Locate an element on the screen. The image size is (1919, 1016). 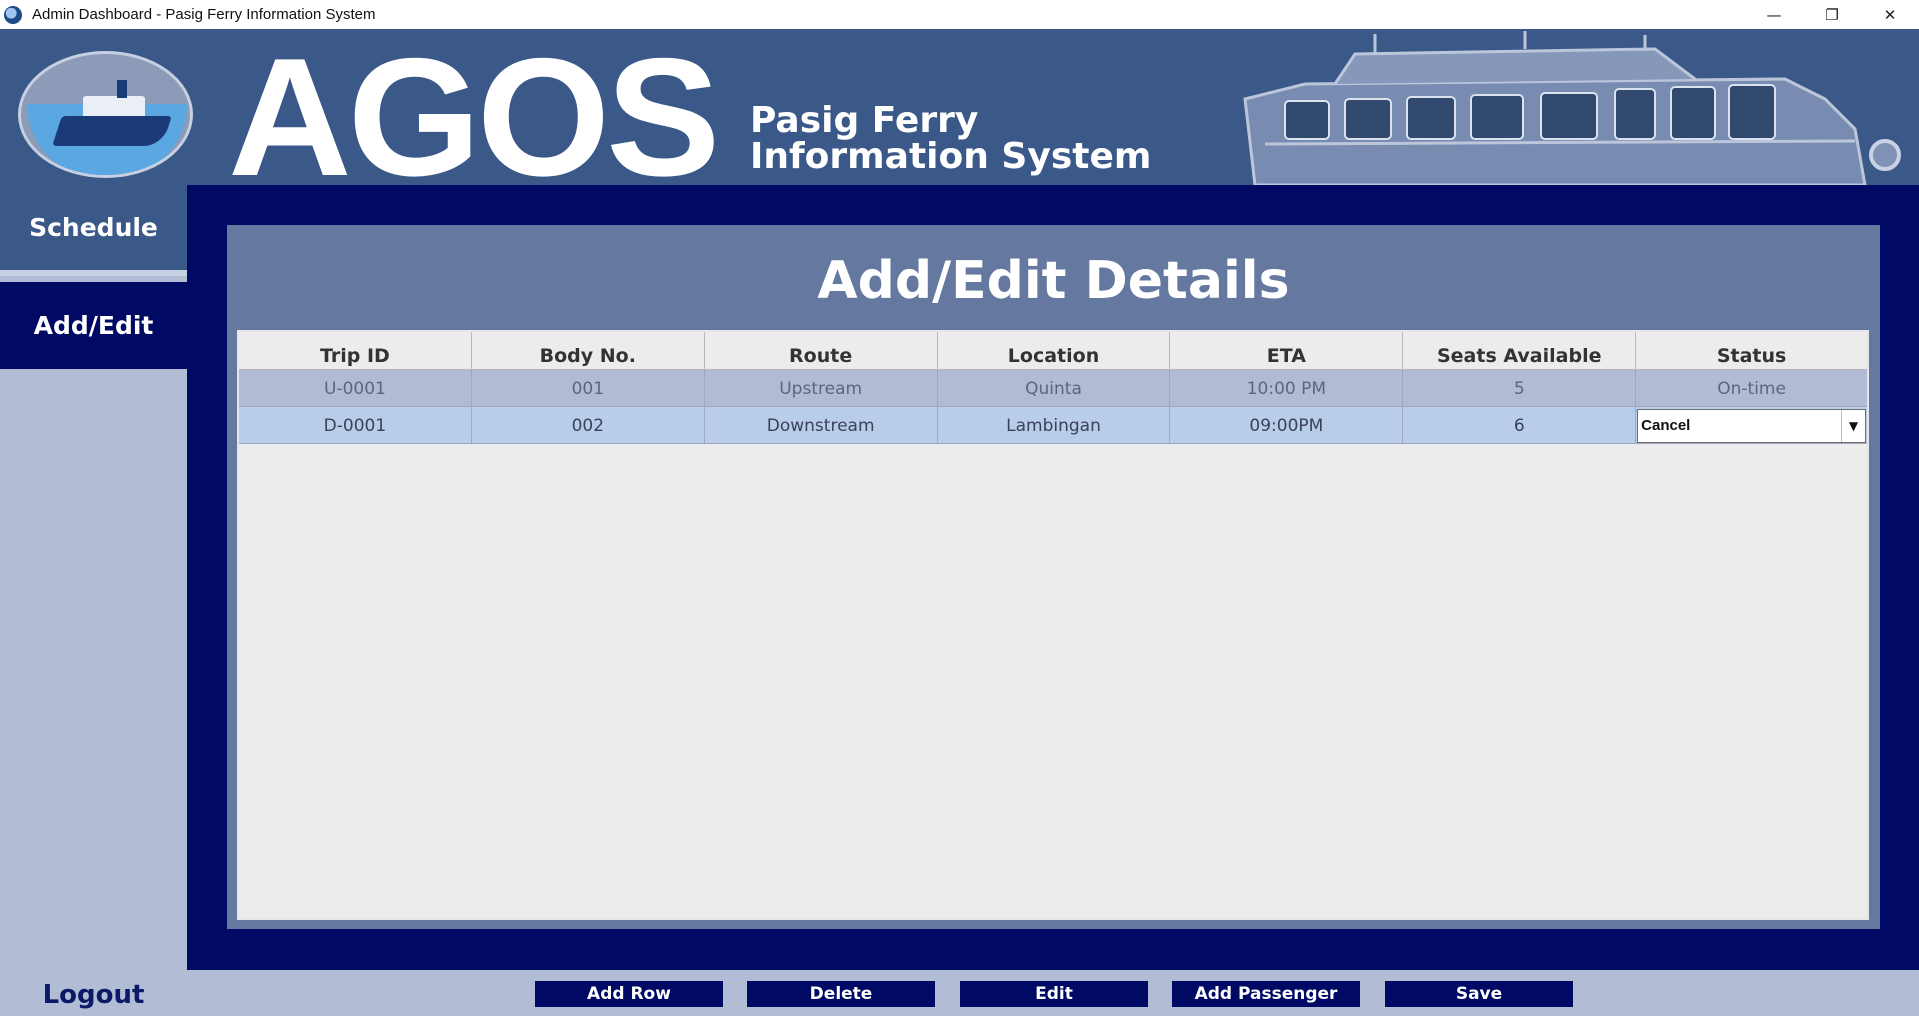
cell-route: Downstream is located at coordinates (821, 425).